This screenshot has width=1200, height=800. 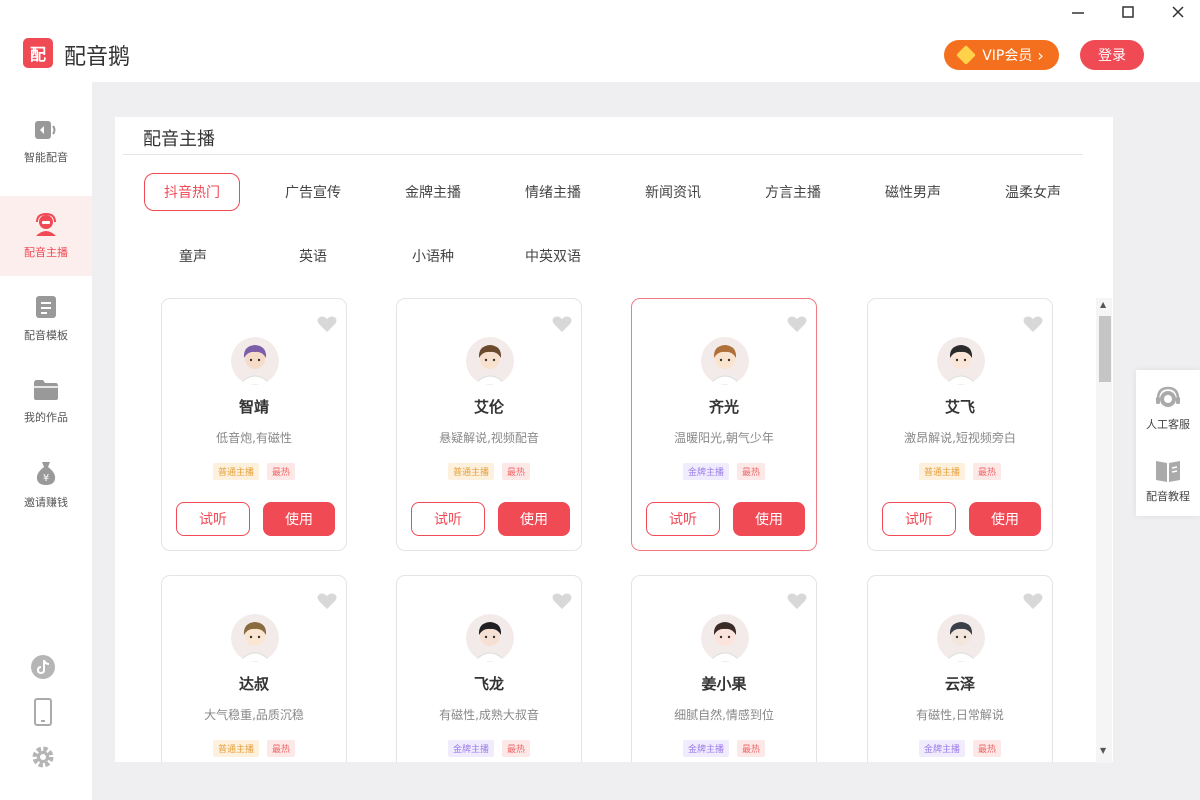 What do you see at coordinates (1103, 750) in the screenshot?
I see `scroll-down-icon: ▼` at bounding box center [1103, 750].